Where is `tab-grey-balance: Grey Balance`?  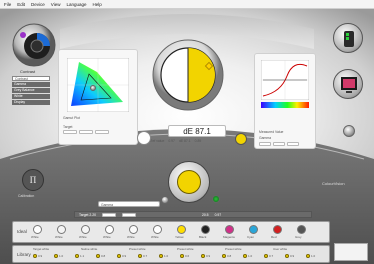 tab-grey-balance: Grey Balance is located at coordinates (31, 90).